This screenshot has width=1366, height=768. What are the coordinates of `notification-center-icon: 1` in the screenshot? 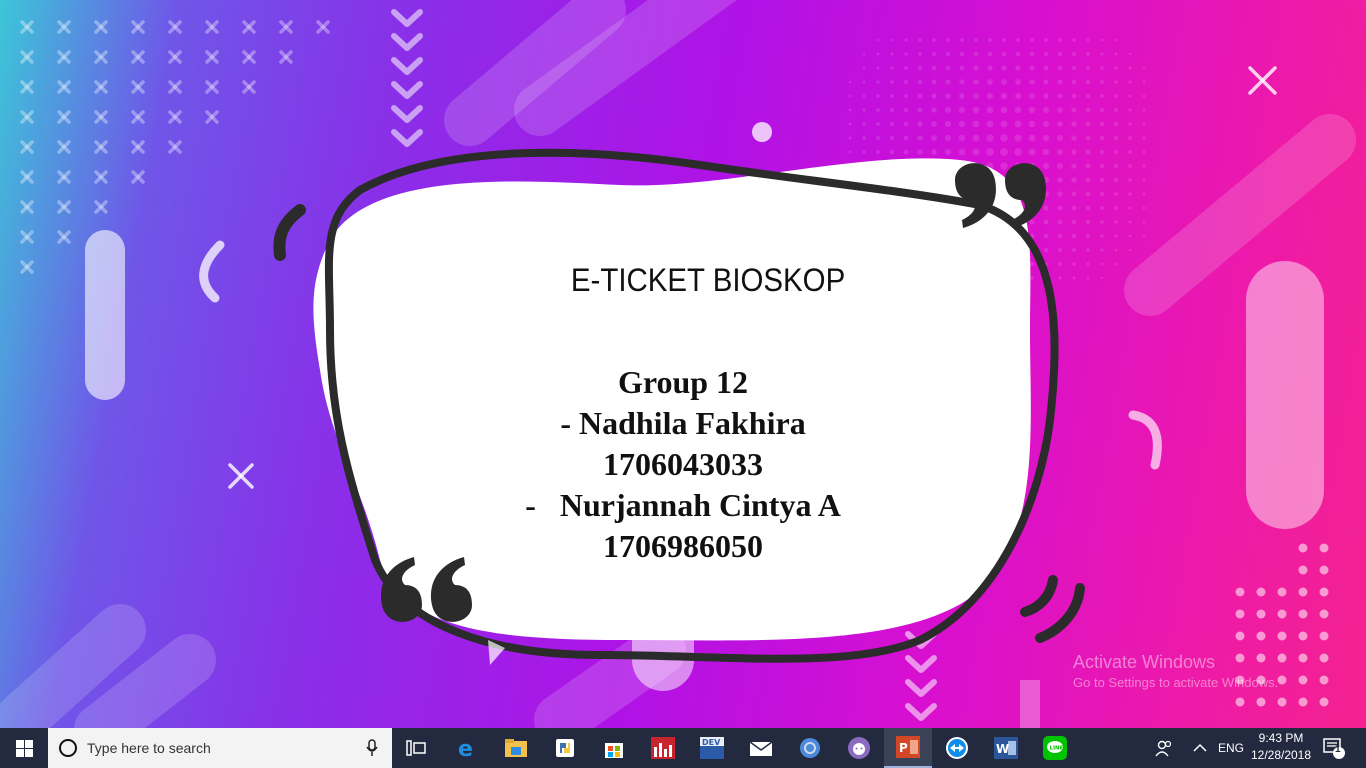 It's located at (1334, 748).